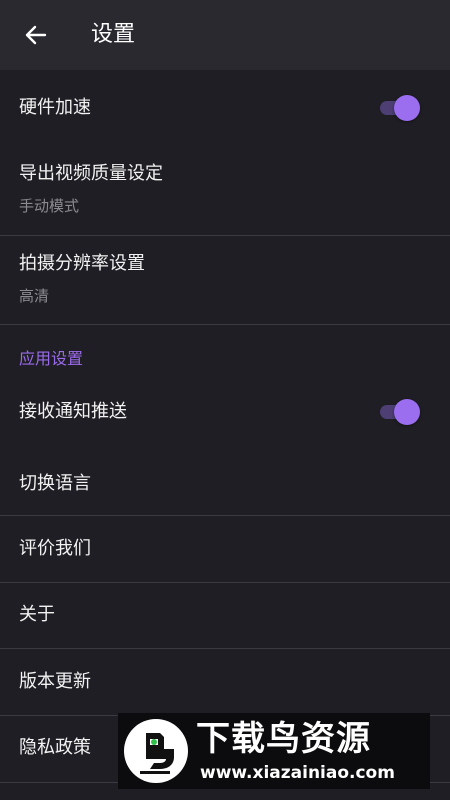 The image size is (450, 800). Describe the element at coordinates (34, 296) in the screenshot. I see `capture-resolution-value: 高清` at that location.